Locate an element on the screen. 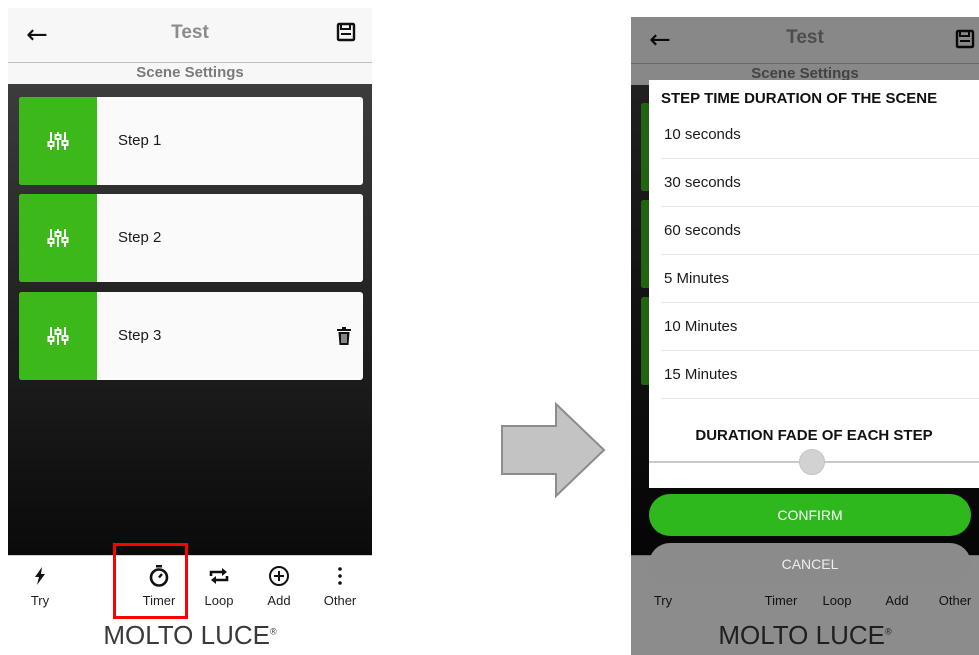 The height and width of the screenshot is (655, 979). option-label: 15 Minutes is located at coordinates (701, 374).